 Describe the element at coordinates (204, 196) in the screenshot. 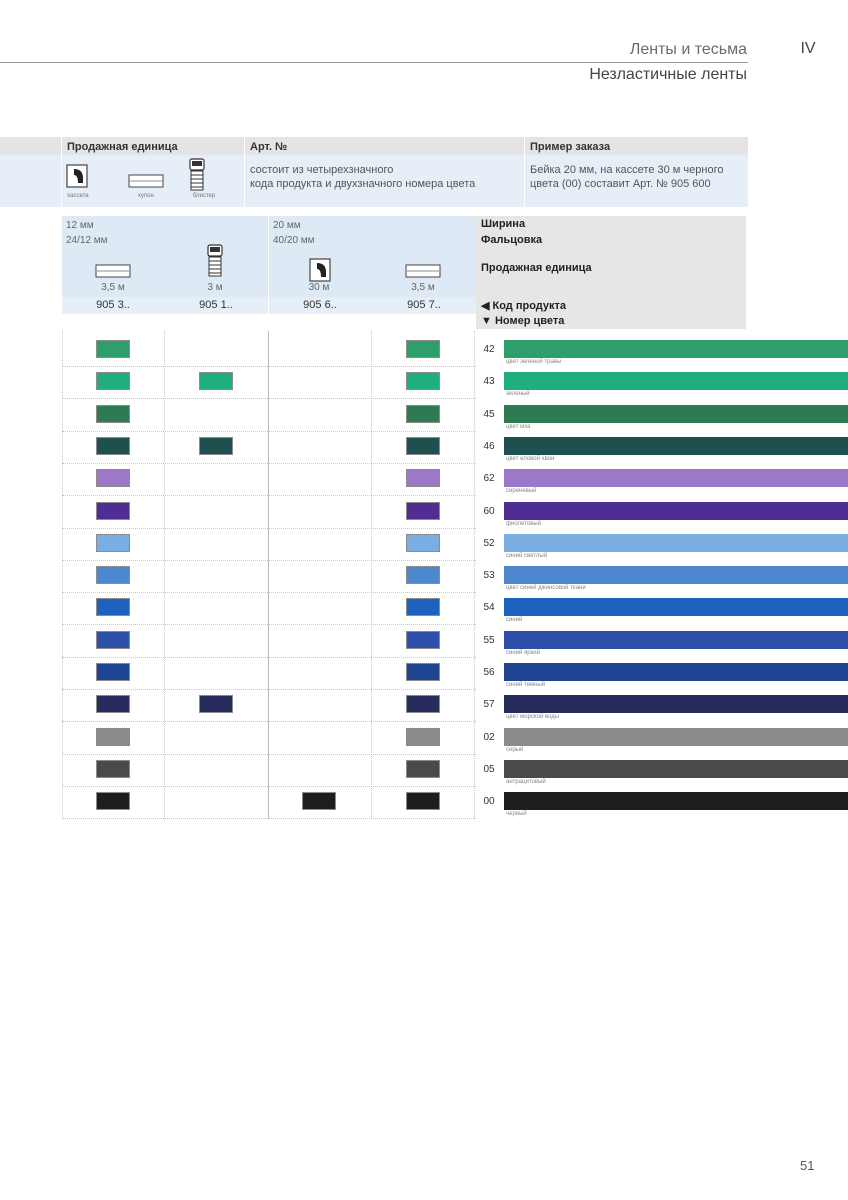

I see `blister-label: блистер` at that location.